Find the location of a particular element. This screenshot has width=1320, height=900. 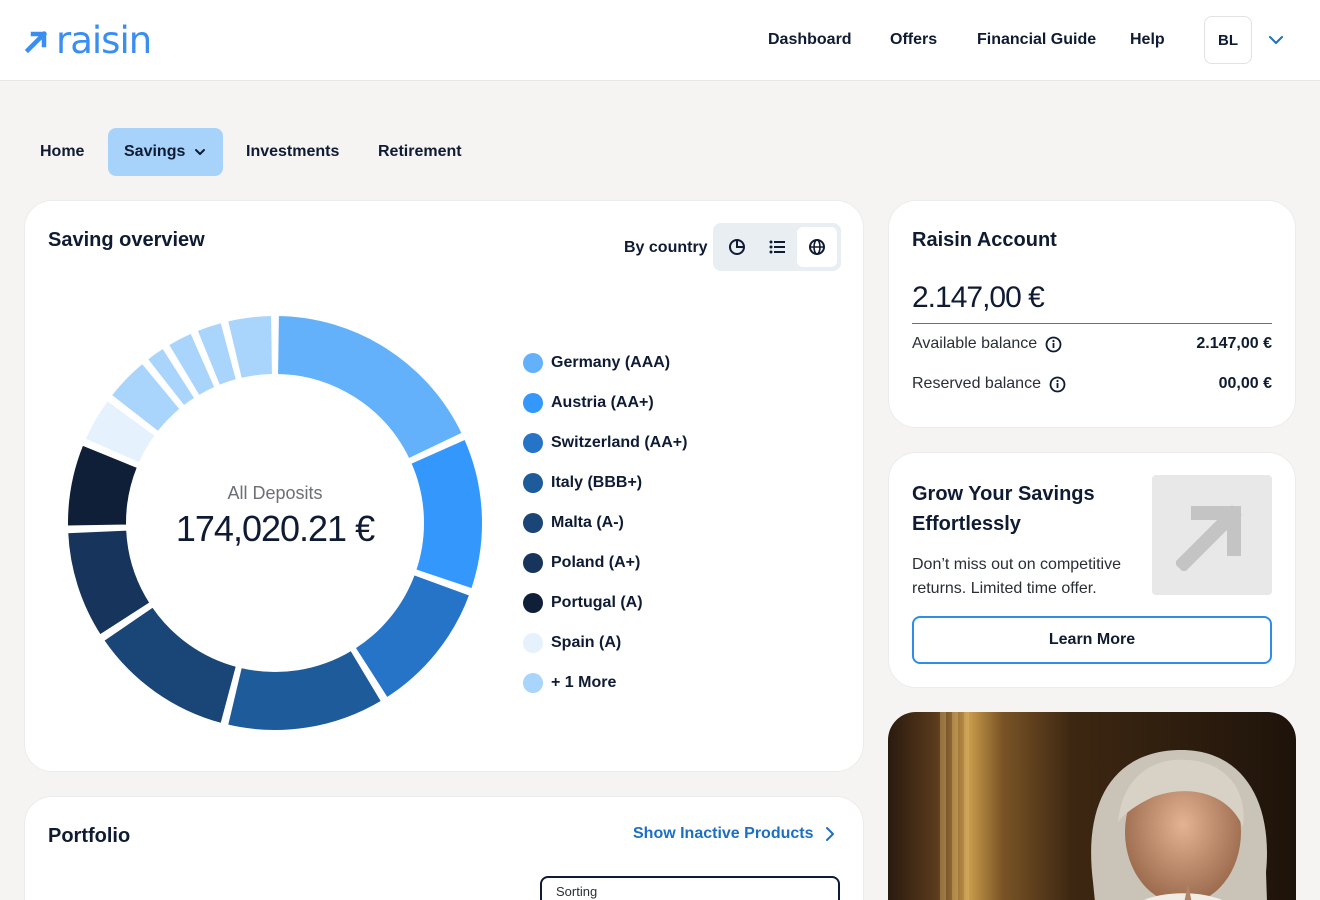

promo-title-line-2: Effortlessly is located at coordinates (966, 524).